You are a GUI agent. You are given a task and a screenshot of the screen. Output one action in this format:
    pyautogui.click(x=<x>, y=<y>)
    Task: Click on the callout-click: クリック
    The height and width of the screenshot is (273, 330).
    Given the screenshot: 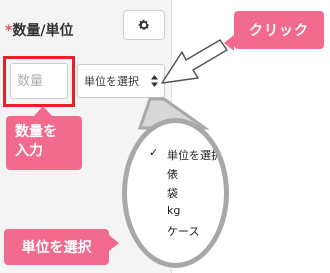 What is the action you would take?
    pyautogui.click(x=274, y=31)
    